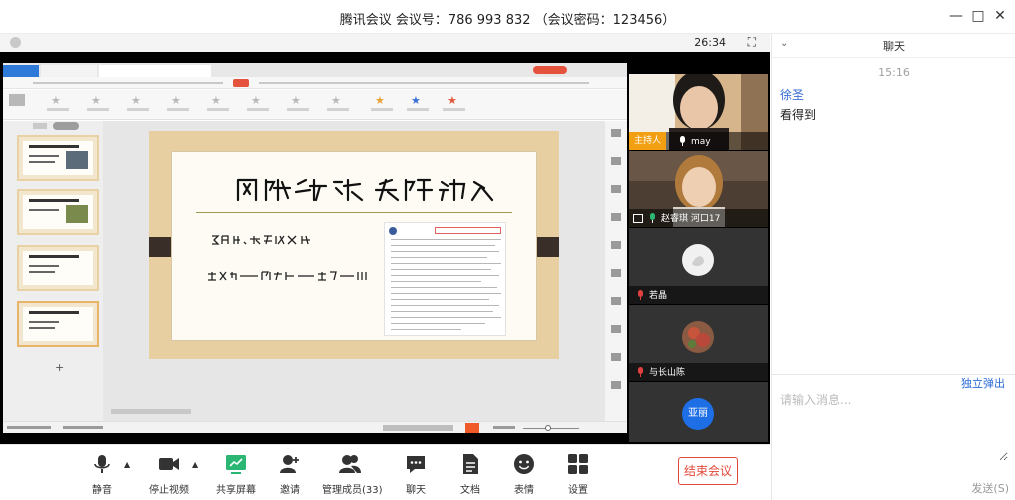 The height and width of the screenshot is (500, 1015). I want to click on fullscreen-icon: ⛶, so click(752, 42).